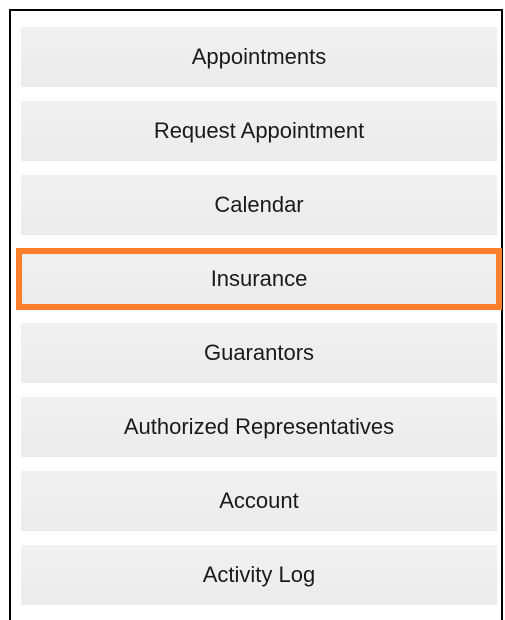 This screenshot has width=505, height=620. Describe the element at coordinates (259, 353) in the screenshot. I see `menu-item-guarantors: Guarantors` at that location.